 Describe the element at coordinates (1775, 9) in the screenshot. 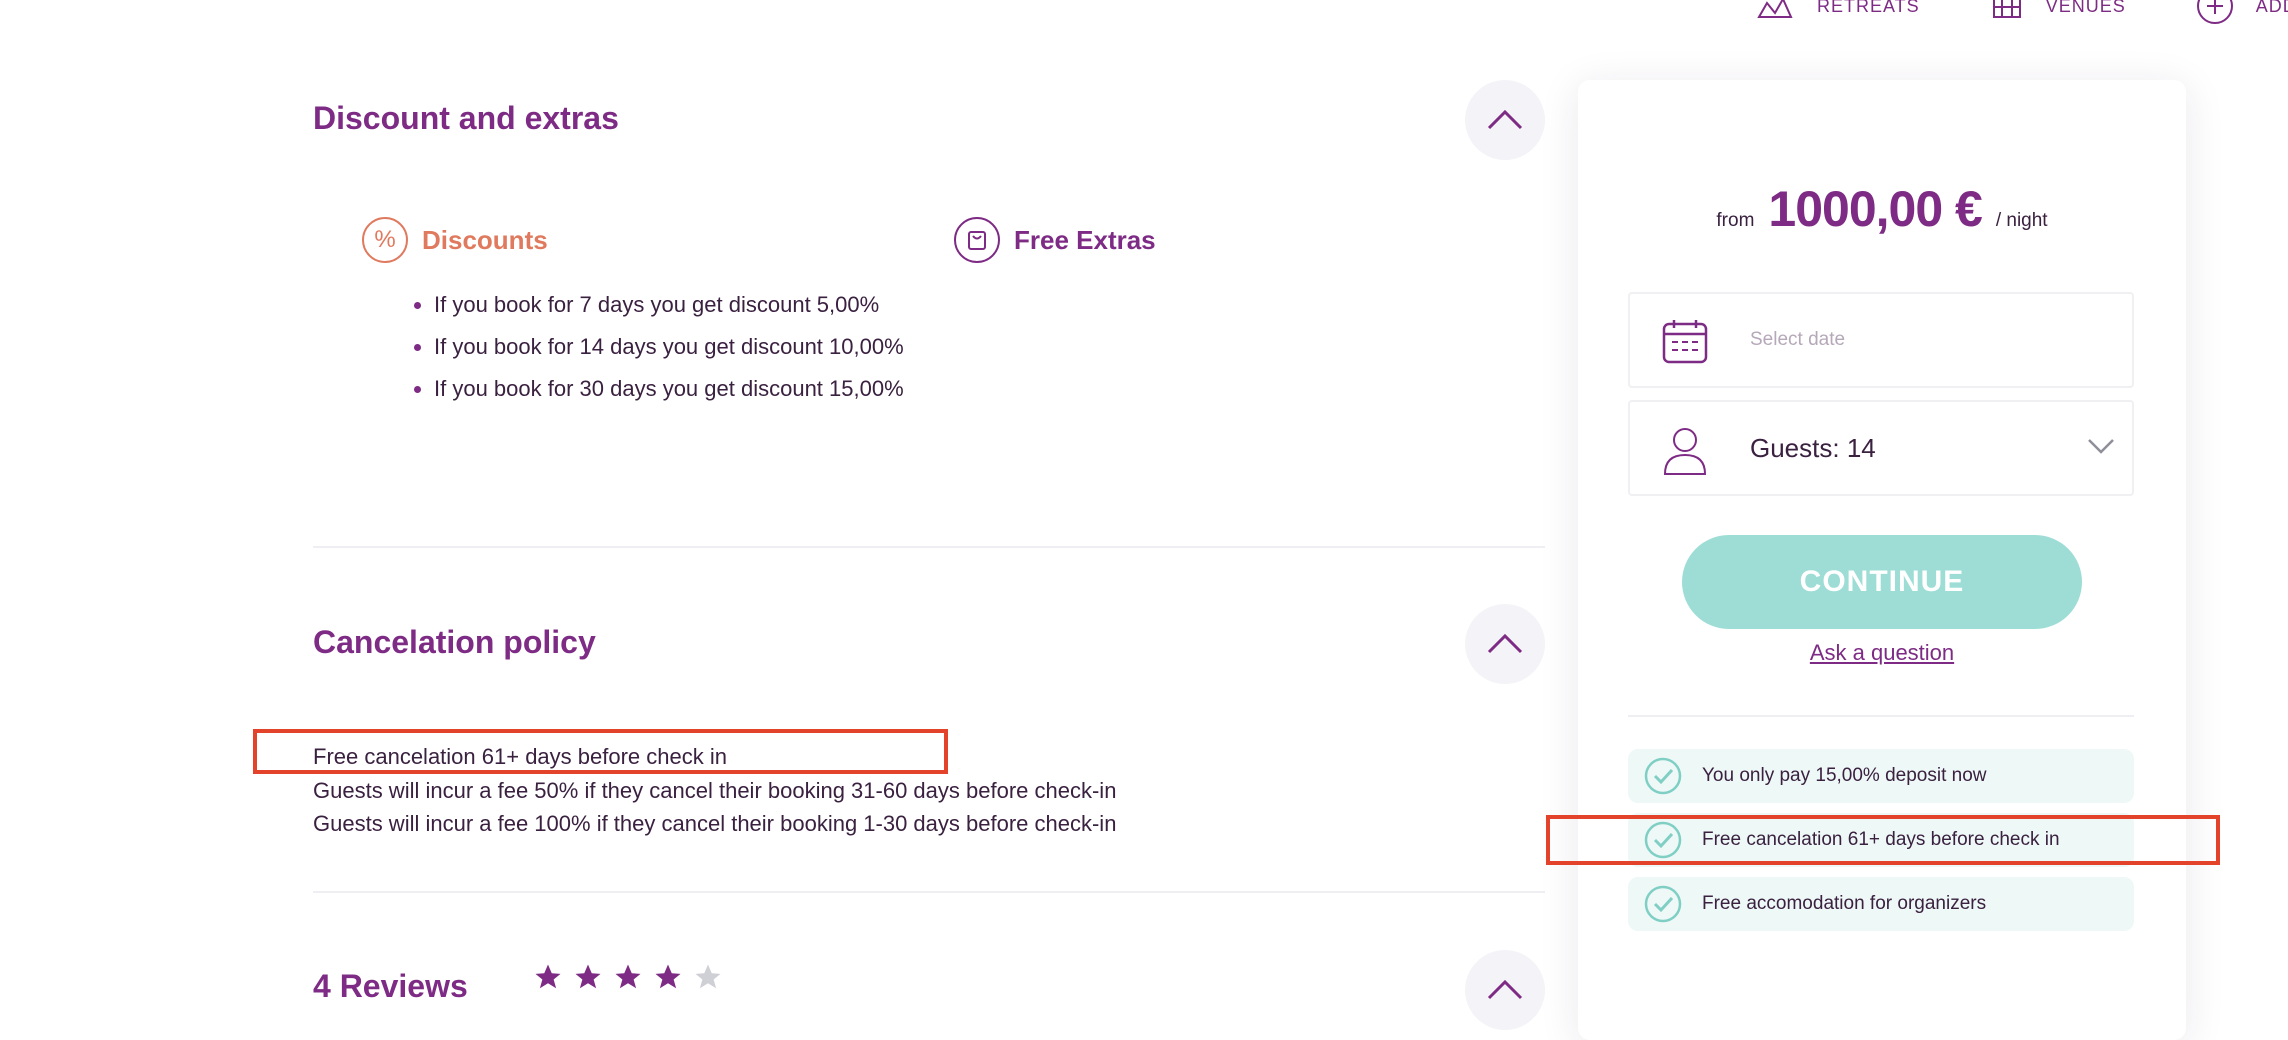

I see `retreats-icon` at that location.